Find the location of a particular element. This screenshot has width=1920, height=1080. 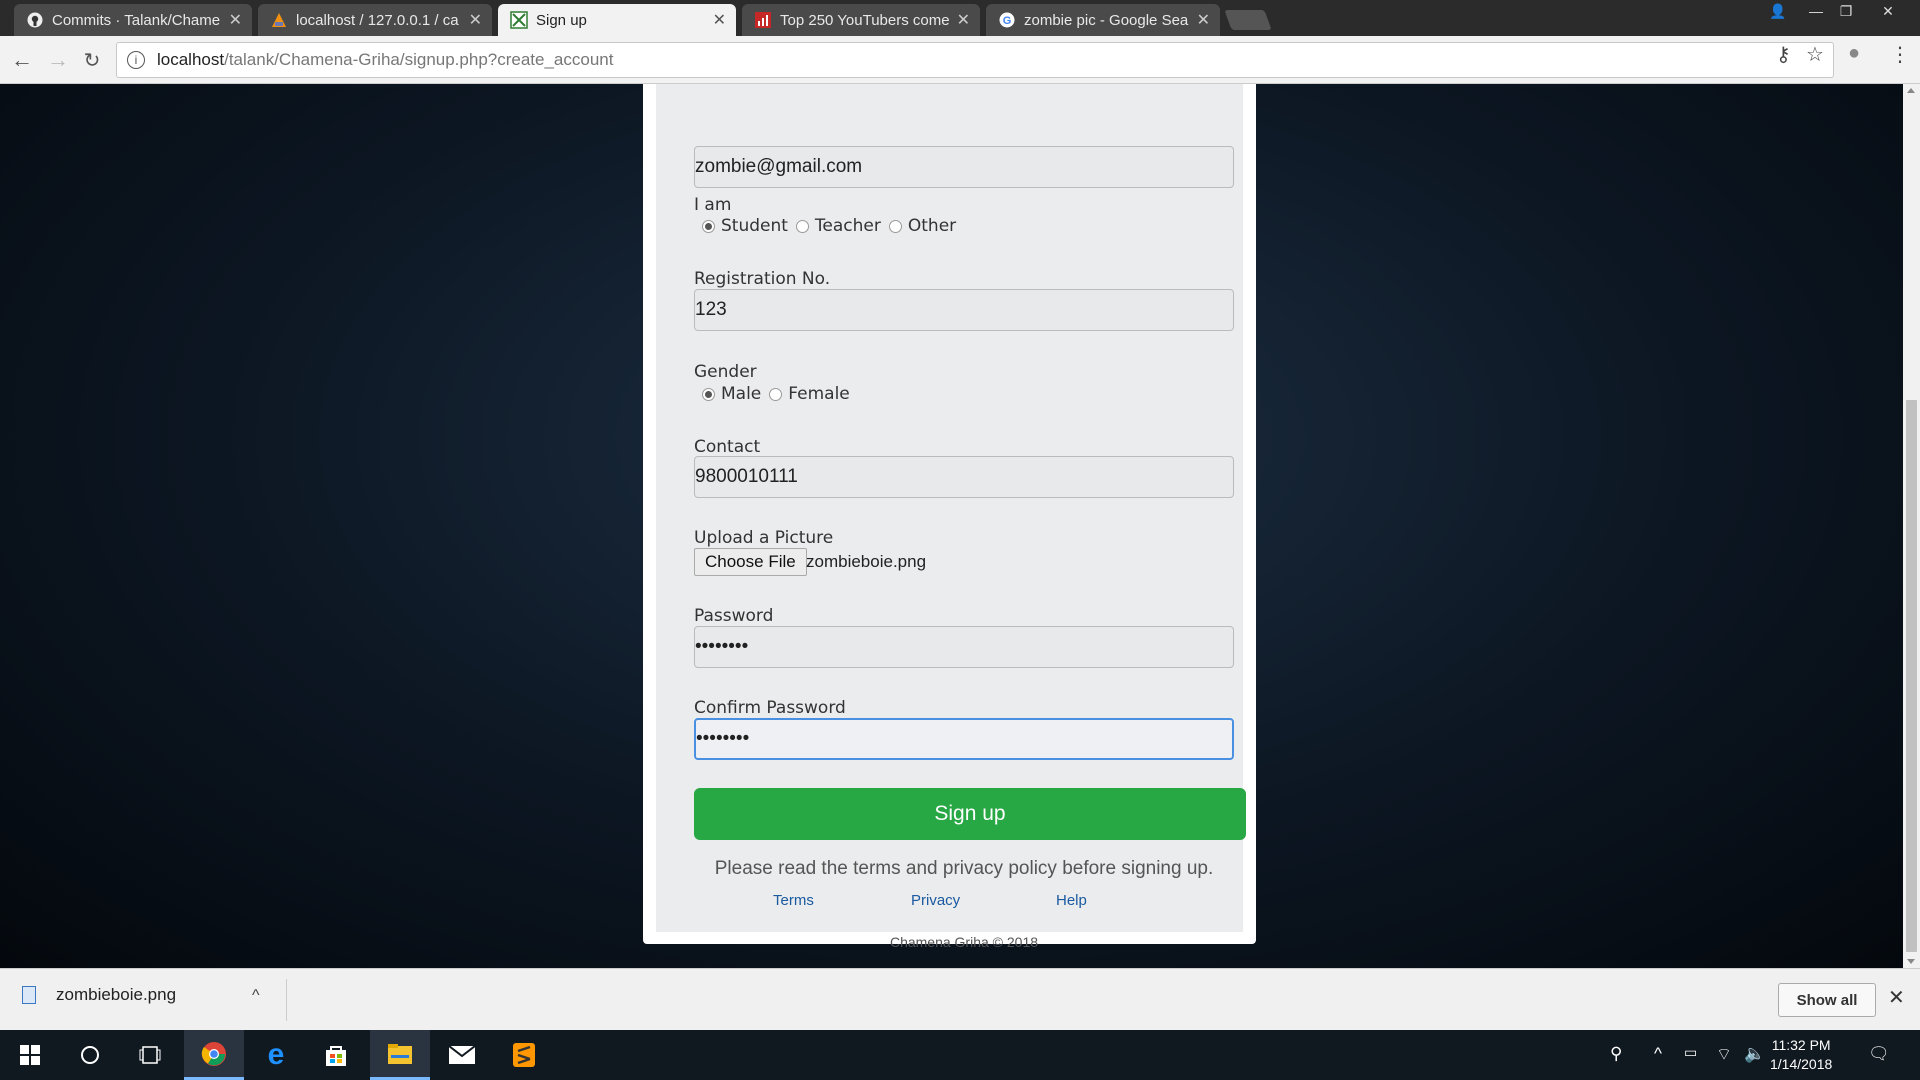

edge-icon: e is located at coordinates (276, 1055).